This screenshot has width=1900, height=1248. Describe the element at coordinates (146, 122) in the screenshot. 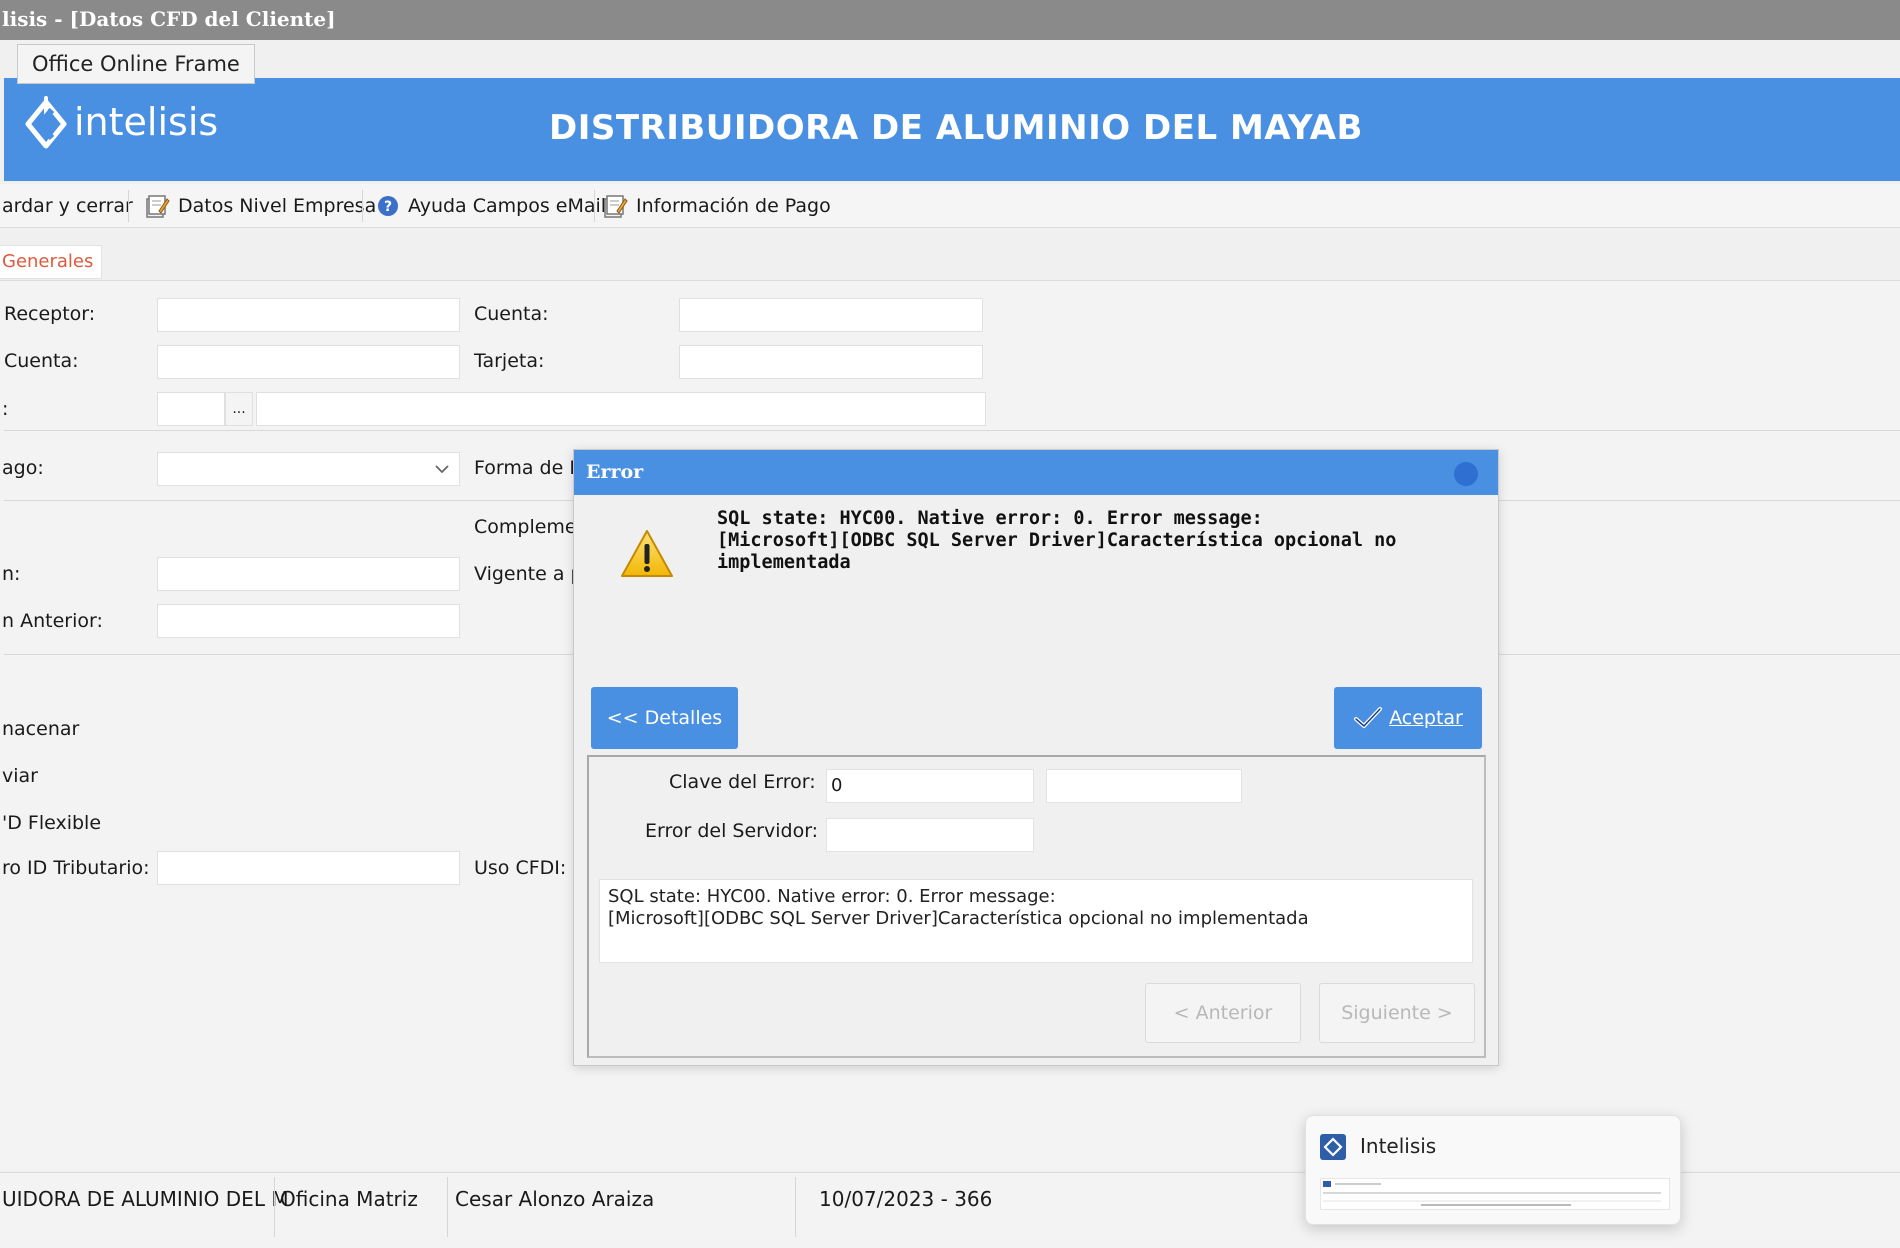

I see `logo-text: intelisis` at that location.